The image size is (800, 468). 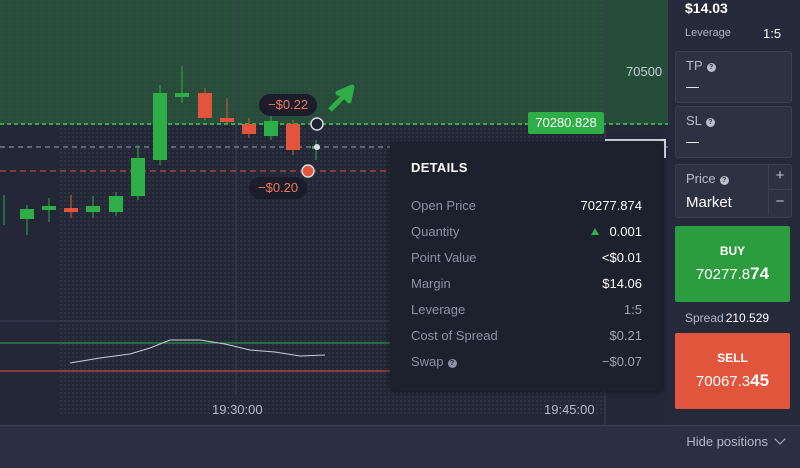 I want to click on detail-label: Open Price, so click(x=444, y=205).